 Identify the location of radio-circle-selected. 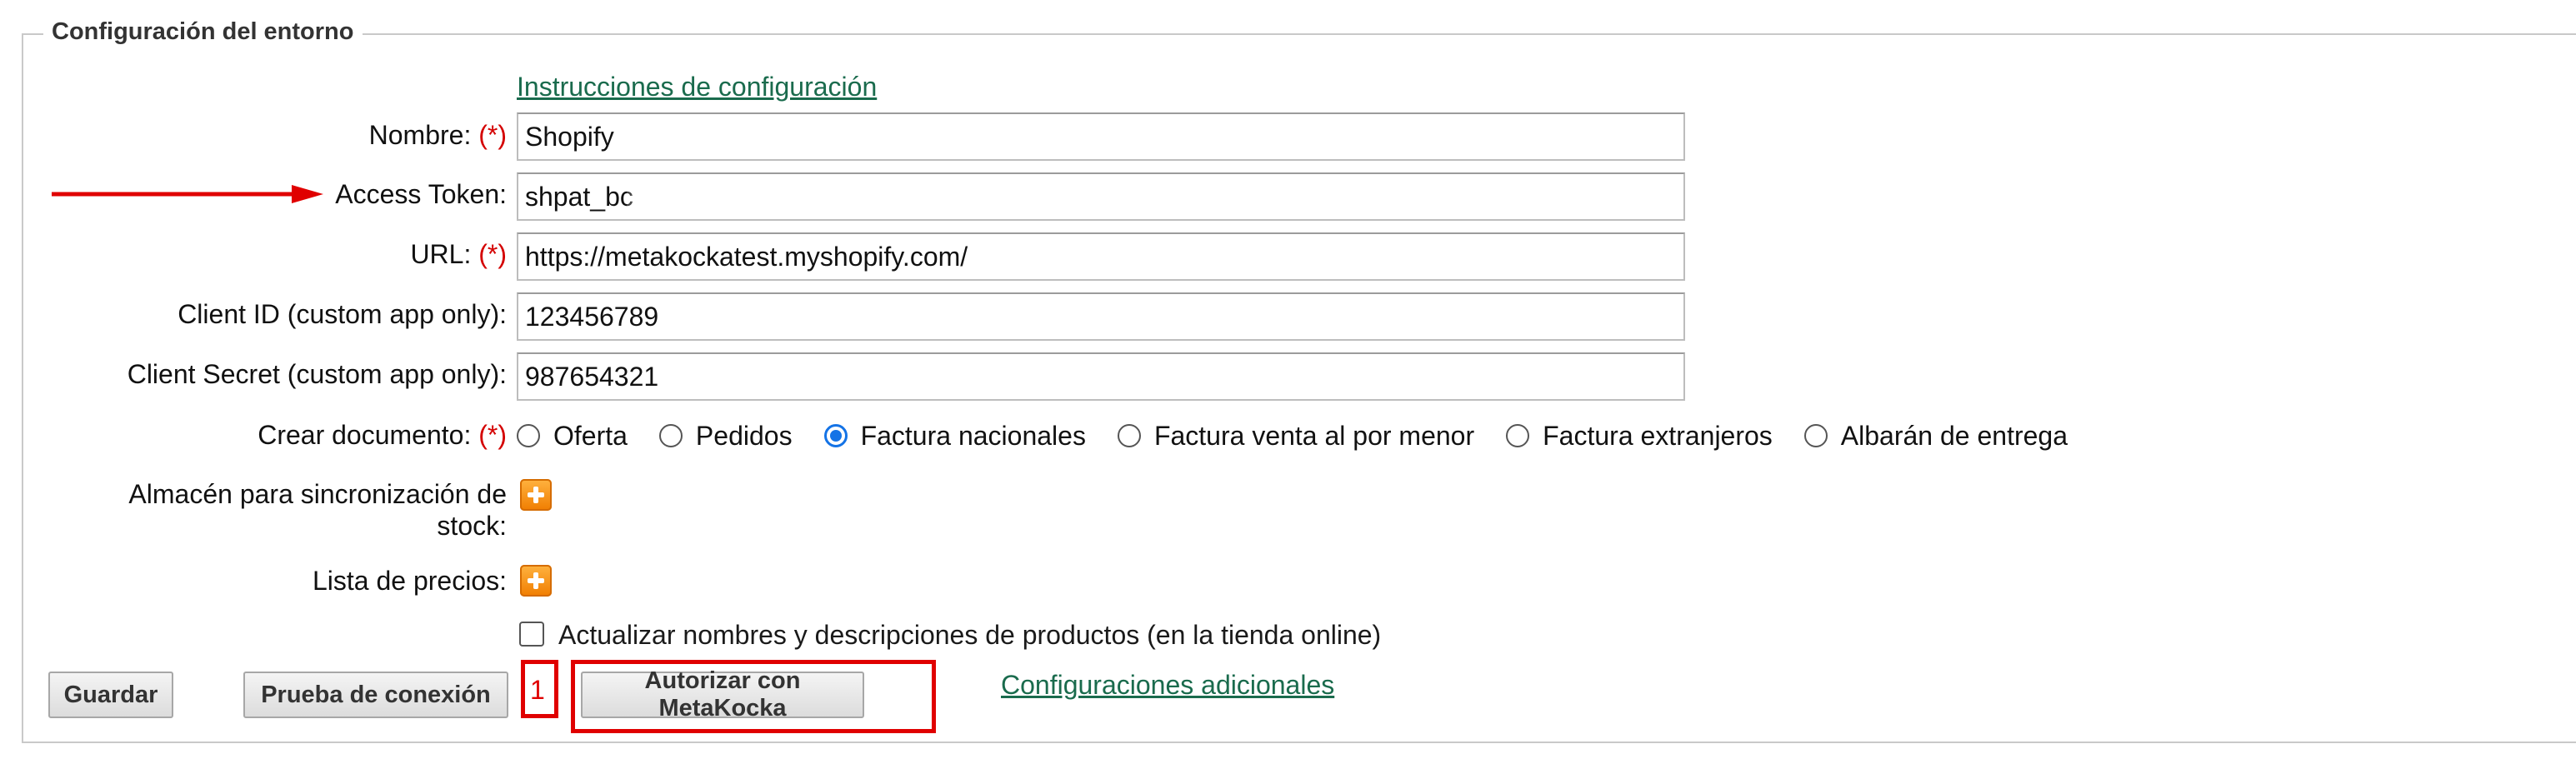
(835, 435).